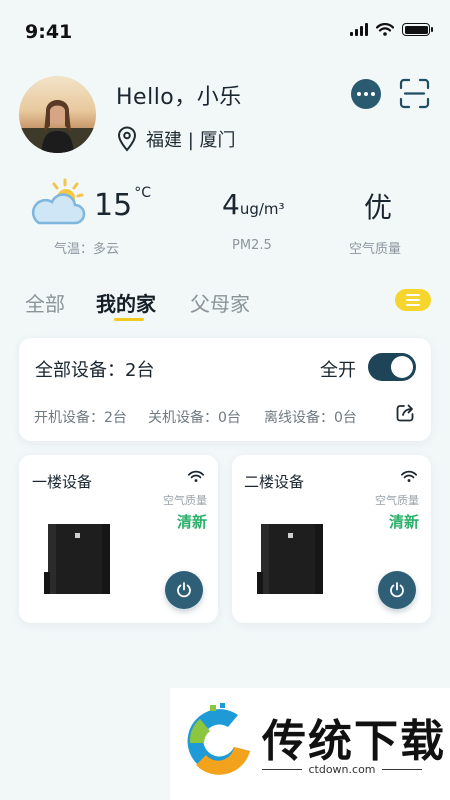  What do you see at coordinates (417, 29) in the screenshot?
I see `battery-icon` at bounding box center [417, 29].